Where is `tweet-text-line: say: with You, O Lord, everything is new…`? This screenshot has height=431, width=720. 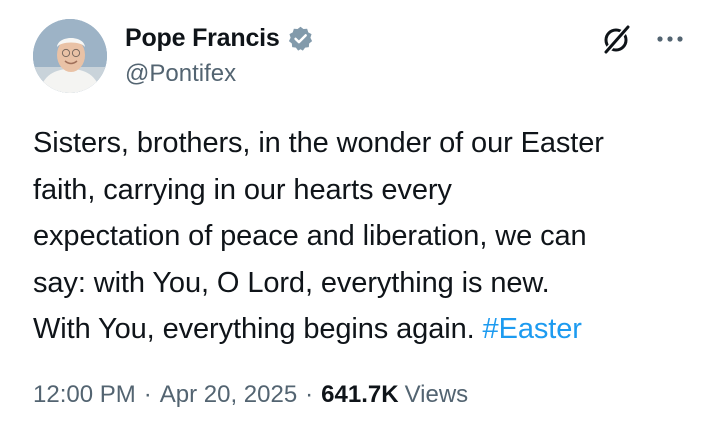
tweet-text-line: say: with You, O Lord, everything is new… is located at coordinates (291, 282).